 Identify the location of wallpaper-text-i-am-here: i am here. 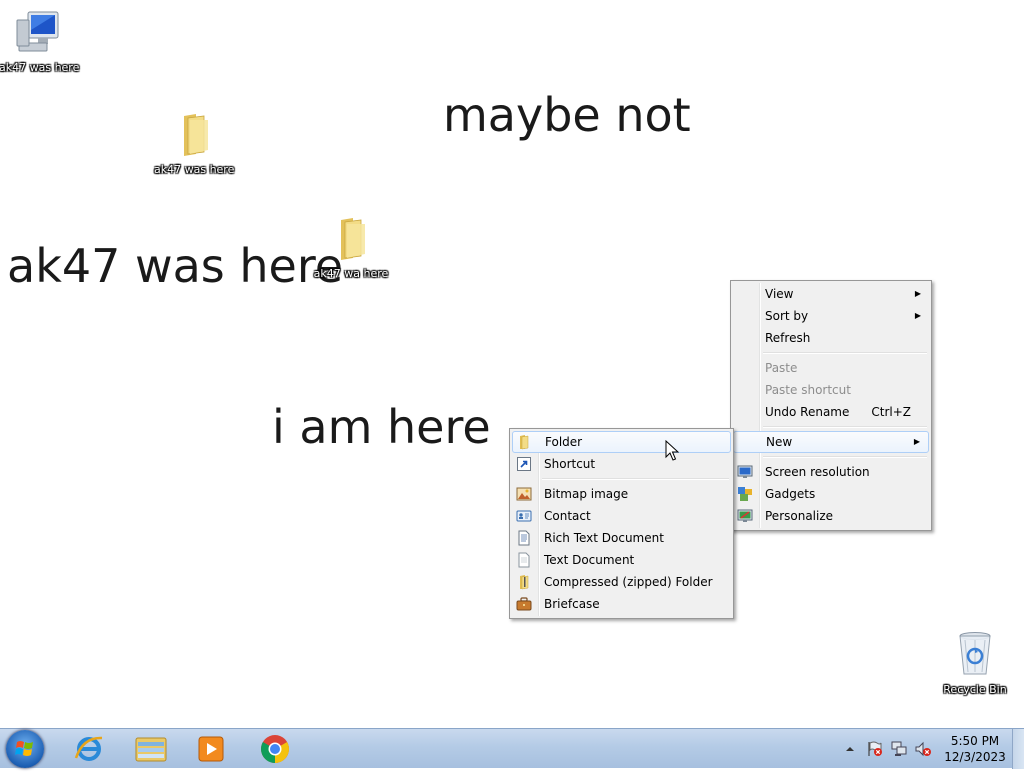
(381, 427).